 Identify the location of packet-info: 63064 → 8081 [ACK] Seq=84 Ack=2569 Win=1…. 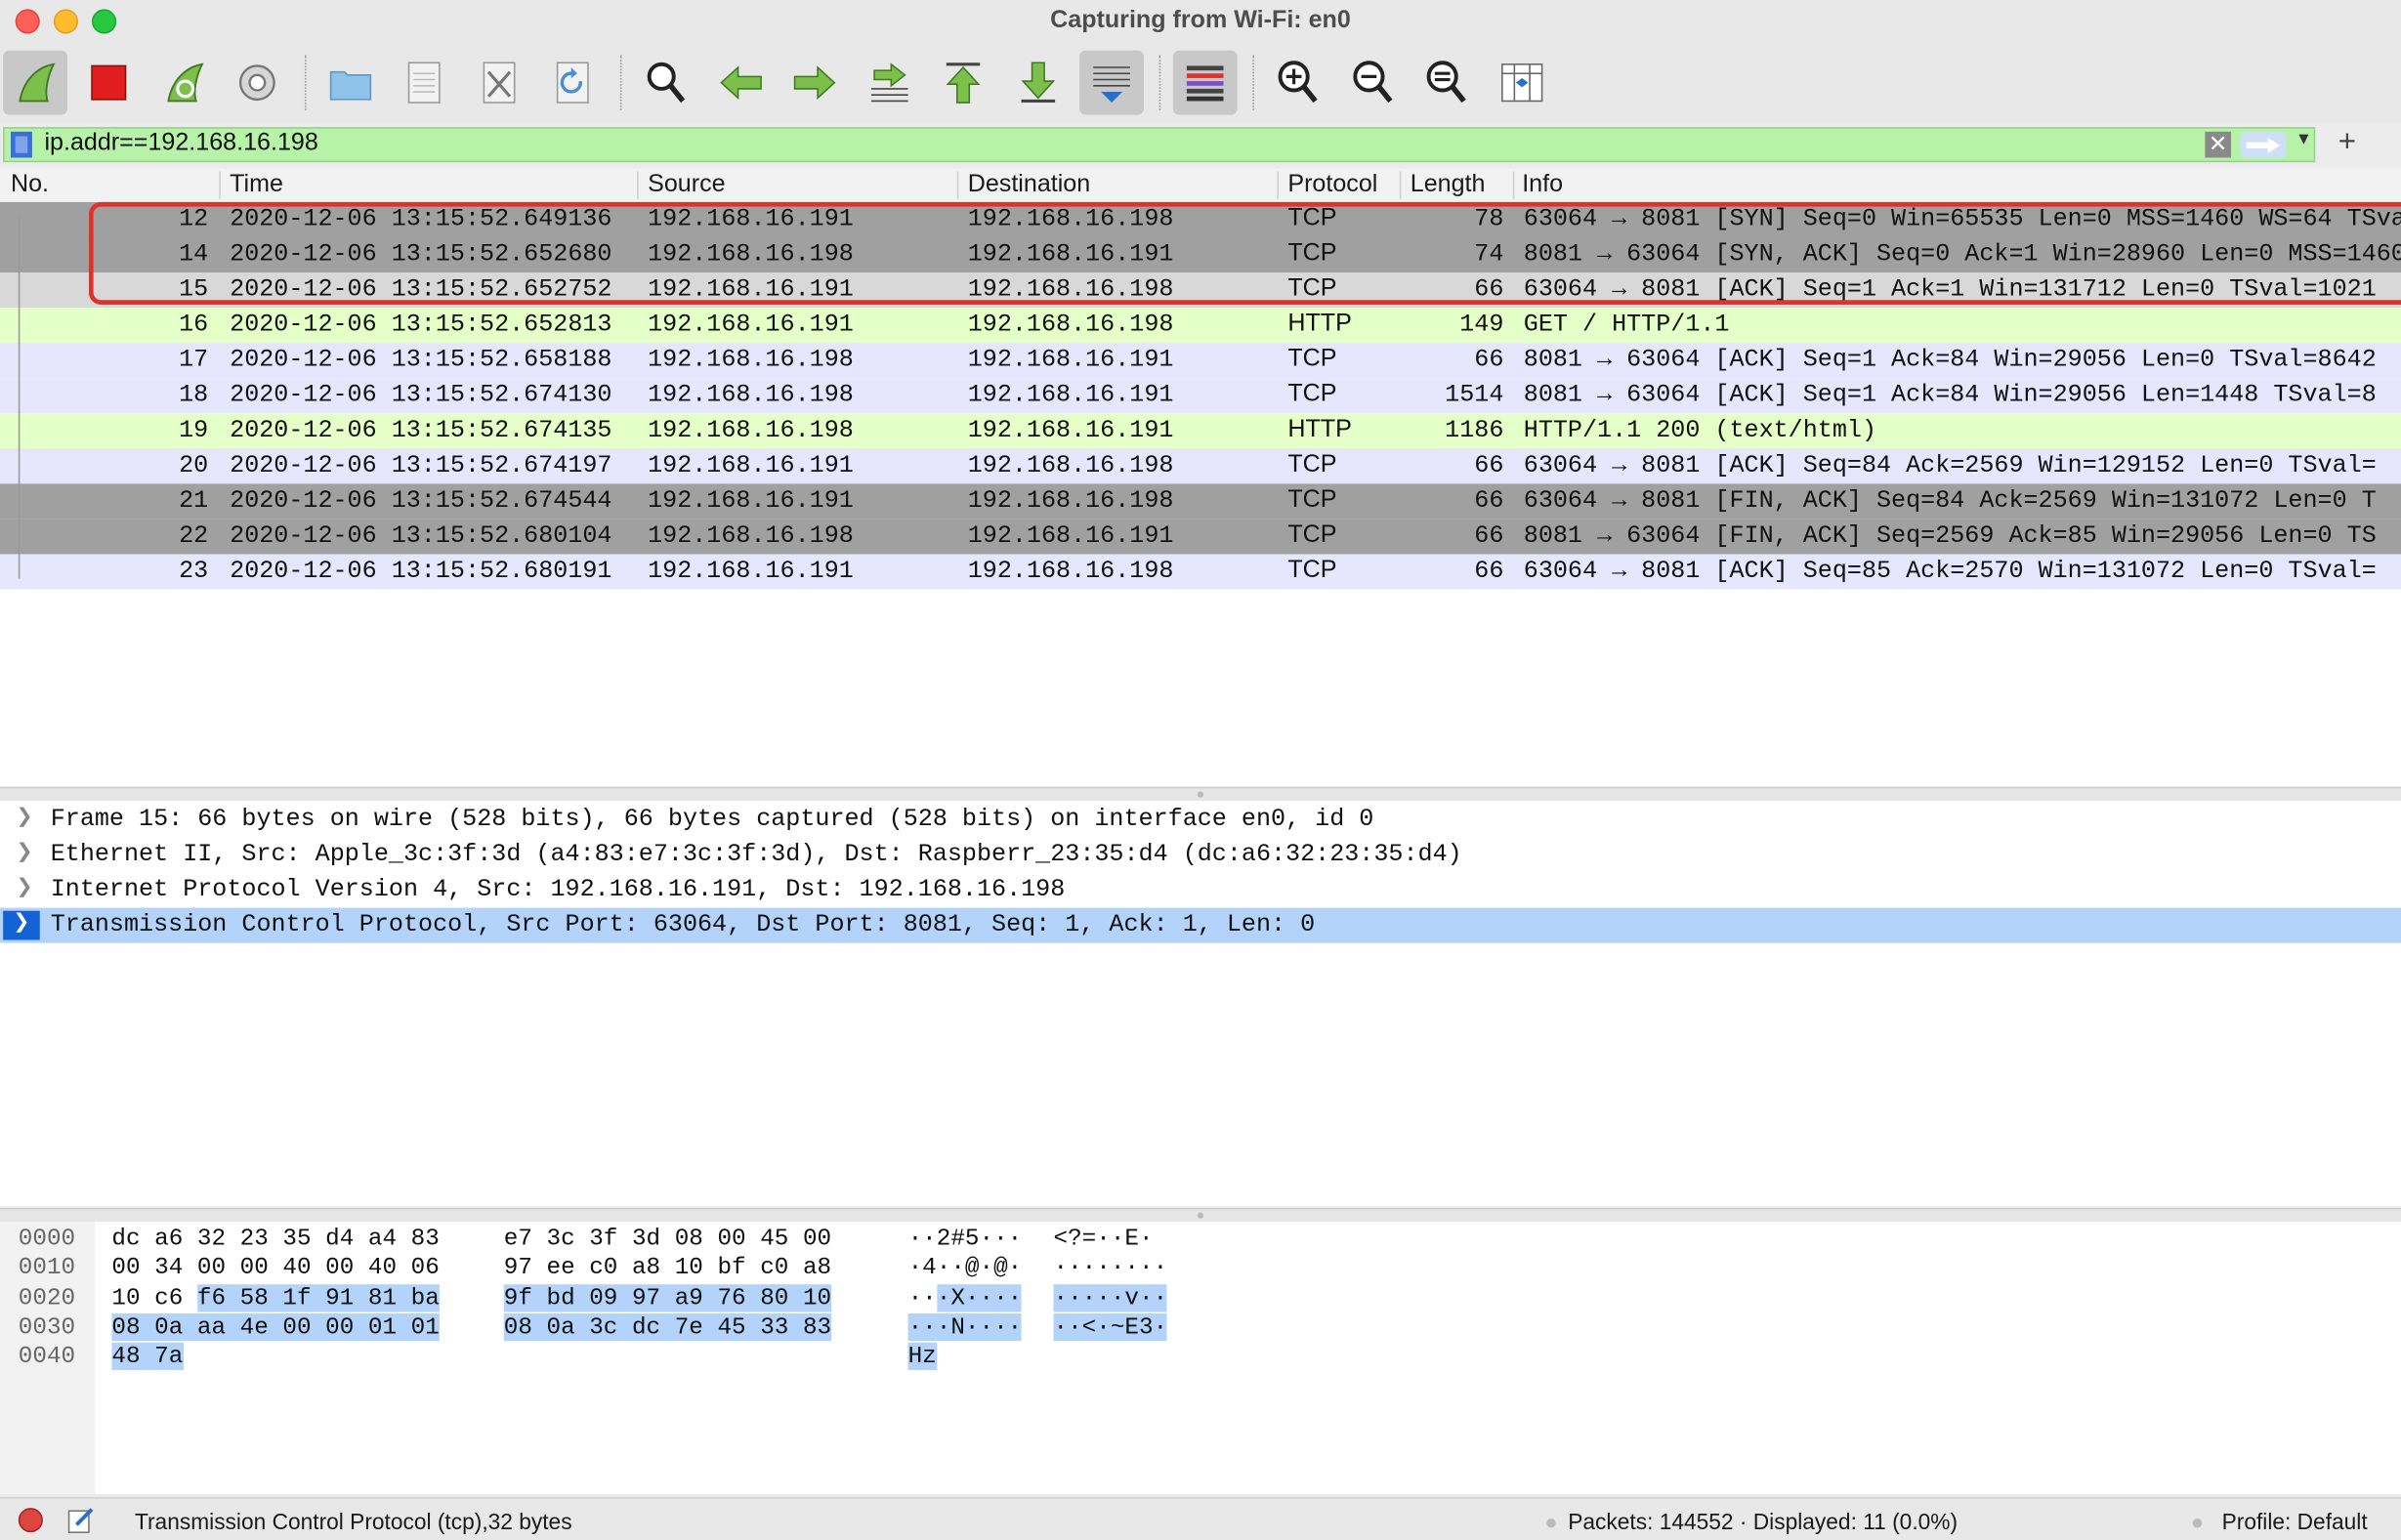
(1950, 465).